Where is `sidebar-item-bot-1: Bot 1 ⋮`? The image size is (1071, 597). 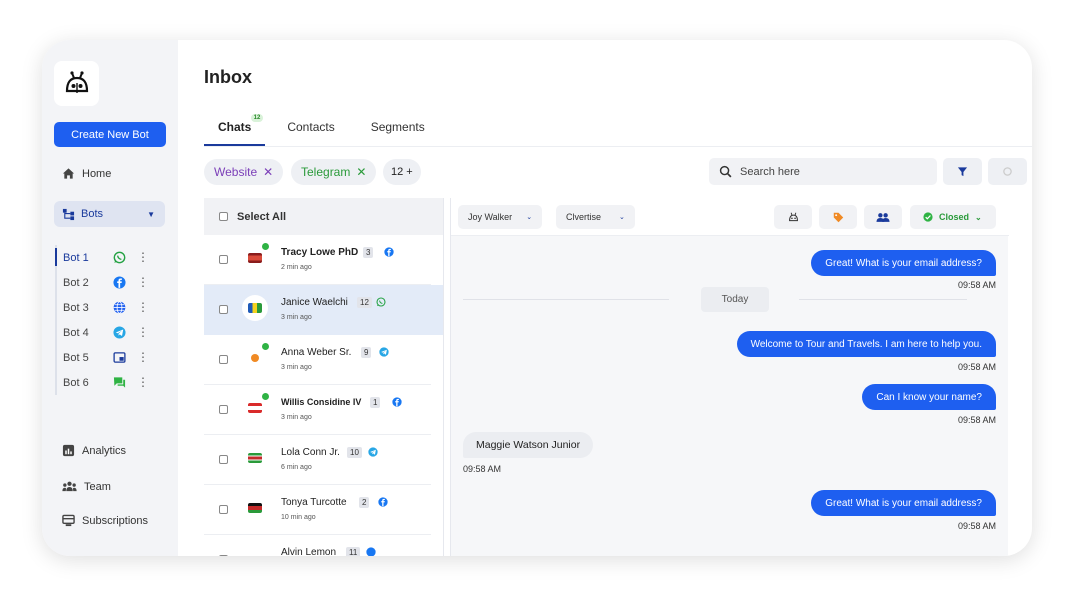 sidebar-item-bot-1: Bot 1 ⋮ is located at coordinates (105, 257).